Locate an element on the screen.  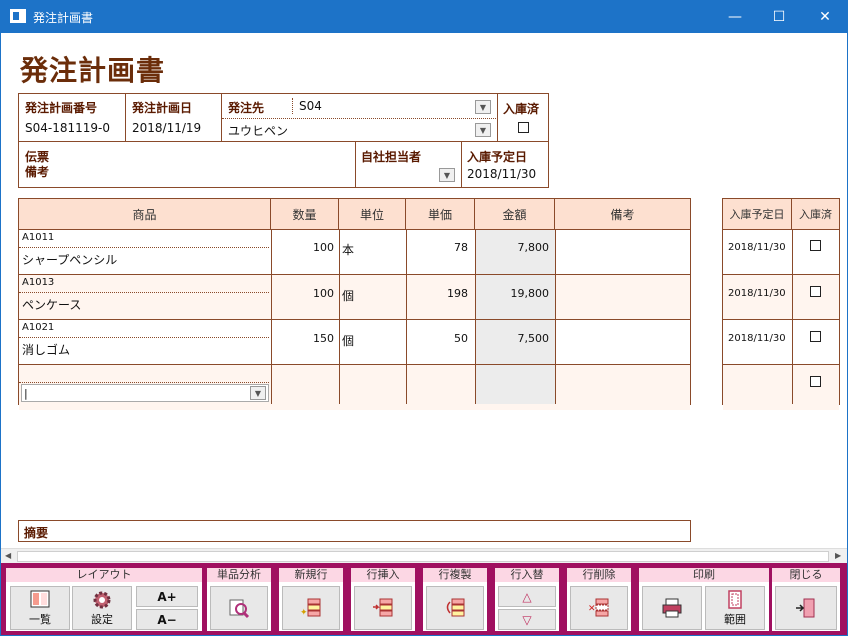
close-group-title: 閉じる is located at coordinates (806, 575).